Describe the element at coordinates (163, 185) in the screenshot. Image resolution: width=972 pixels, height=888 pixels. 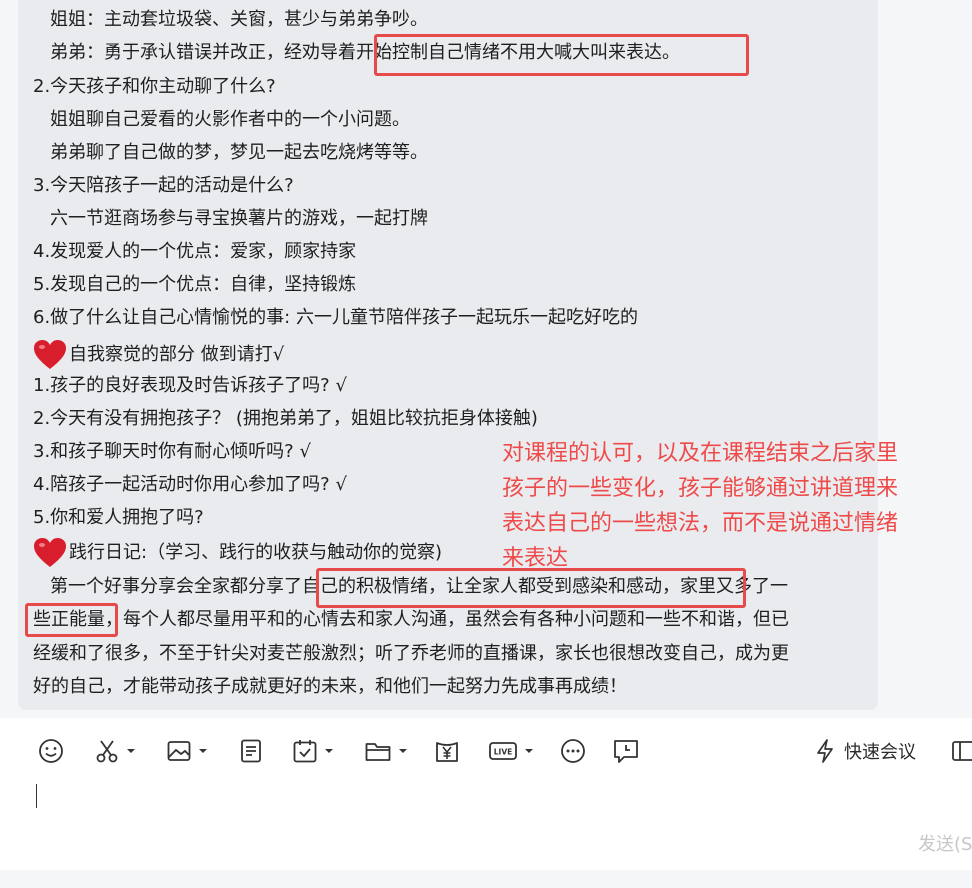
I see `message-line: 3.今天陪孩子一起的活动是什么?` at that location.